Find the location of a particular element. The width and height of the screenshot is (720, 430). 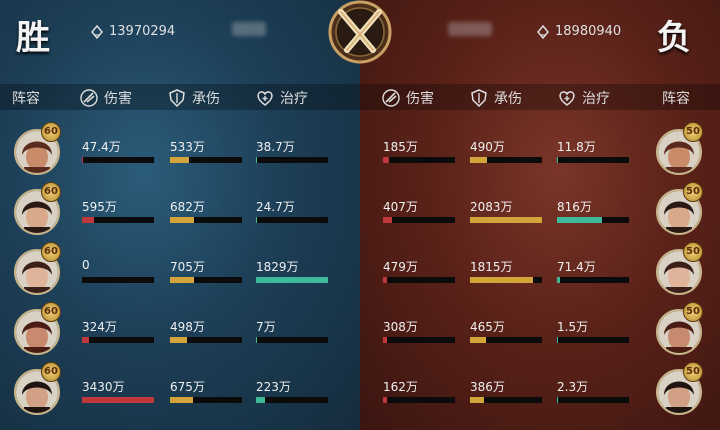

right-power: 18980940 is located at coordinates (578, 31).